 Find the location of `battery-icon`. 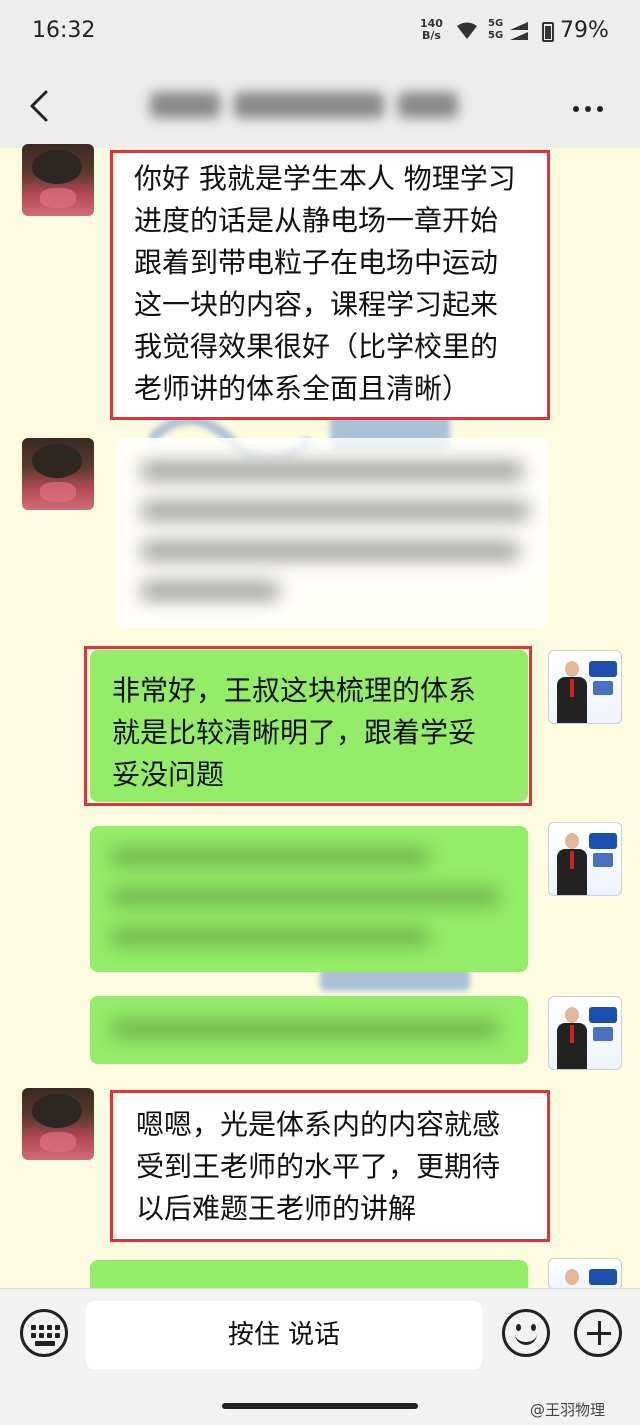

battery-icon is located at coordinates (548, 32).